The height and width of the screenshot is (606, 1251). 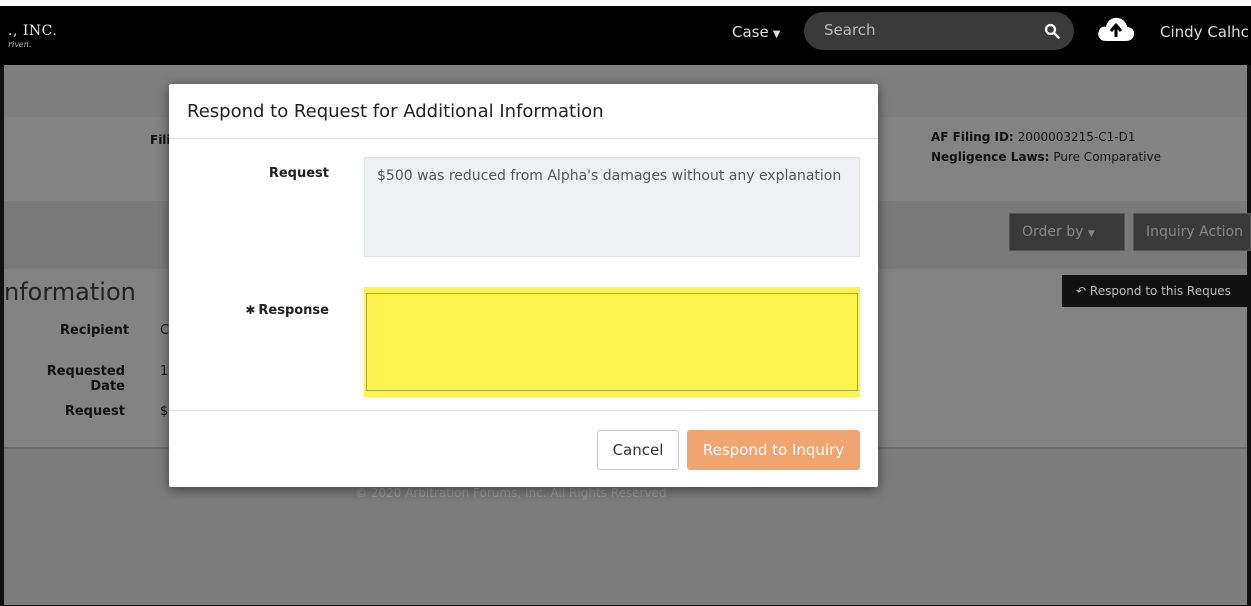 I want to click on response-highlight, so click(x=612, y=342).